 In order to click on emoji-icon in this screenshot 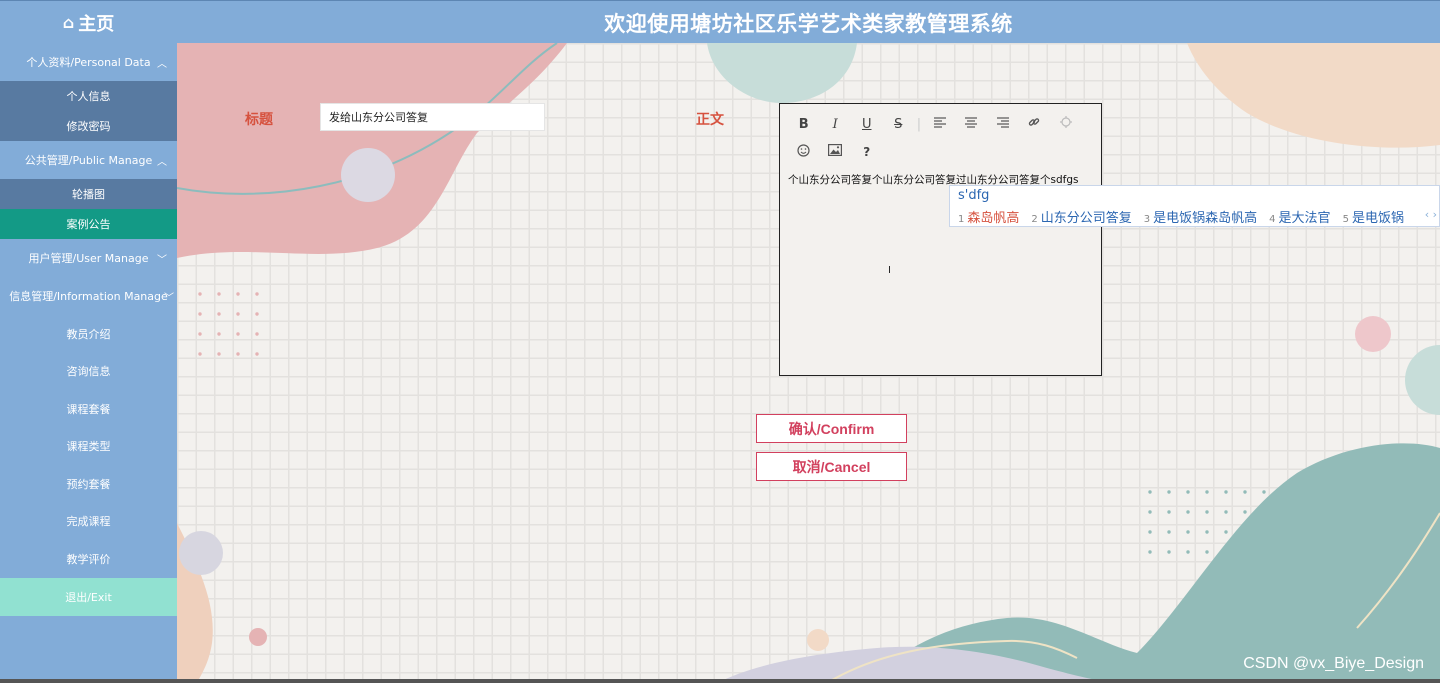, I will do `click(804, 152)`.